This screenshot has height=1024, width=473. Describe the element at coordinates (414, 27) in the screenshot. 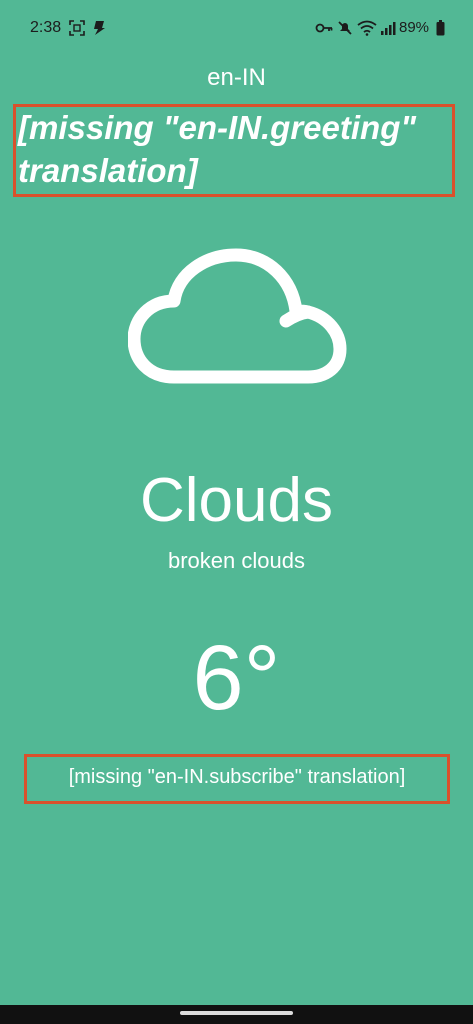

I see `battery-percent: 89%` at that location.